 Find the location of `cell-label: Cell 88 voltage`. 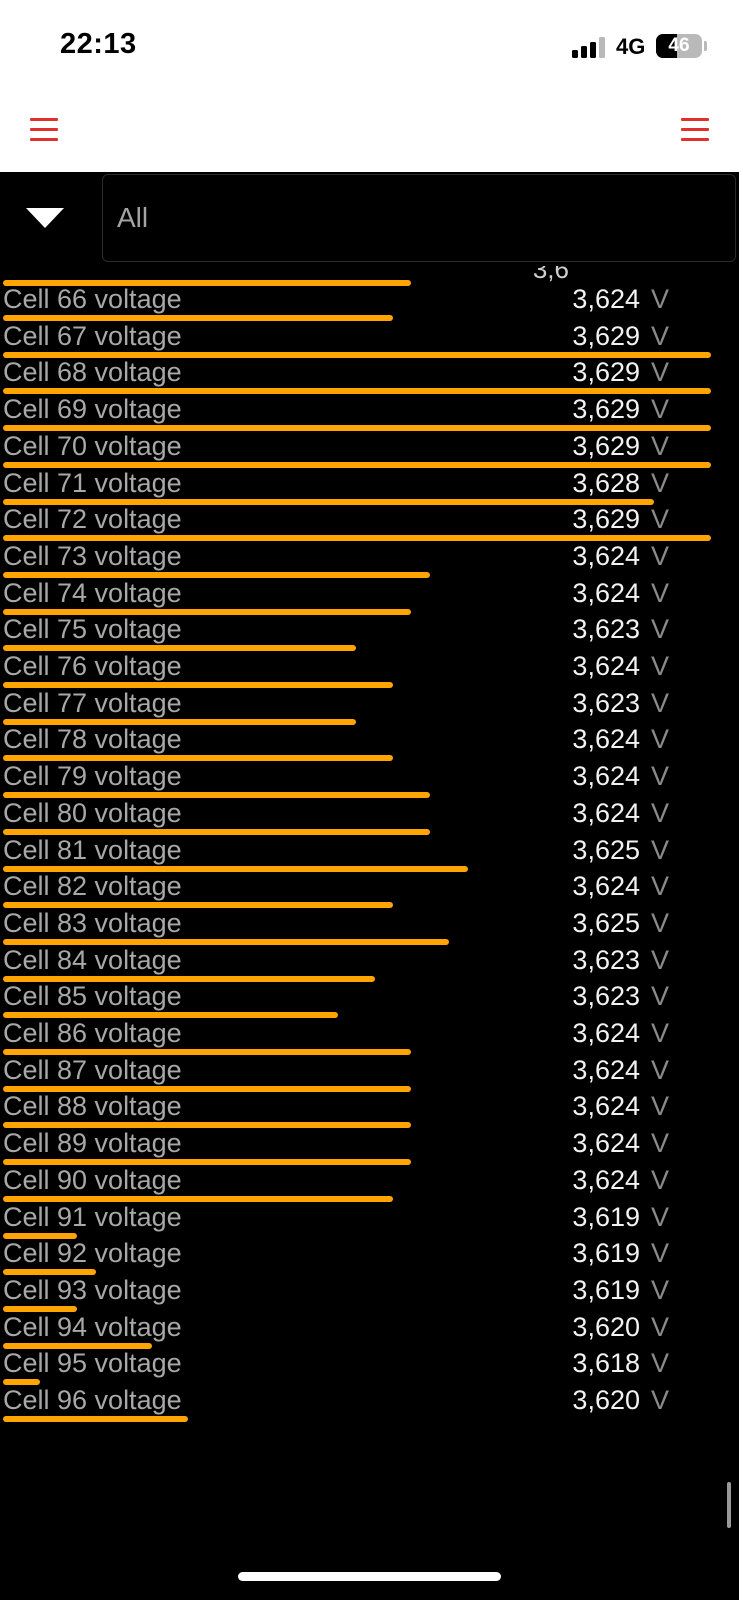

cell-label: Cell 88 voltage is located at coordinates (92, 1106).